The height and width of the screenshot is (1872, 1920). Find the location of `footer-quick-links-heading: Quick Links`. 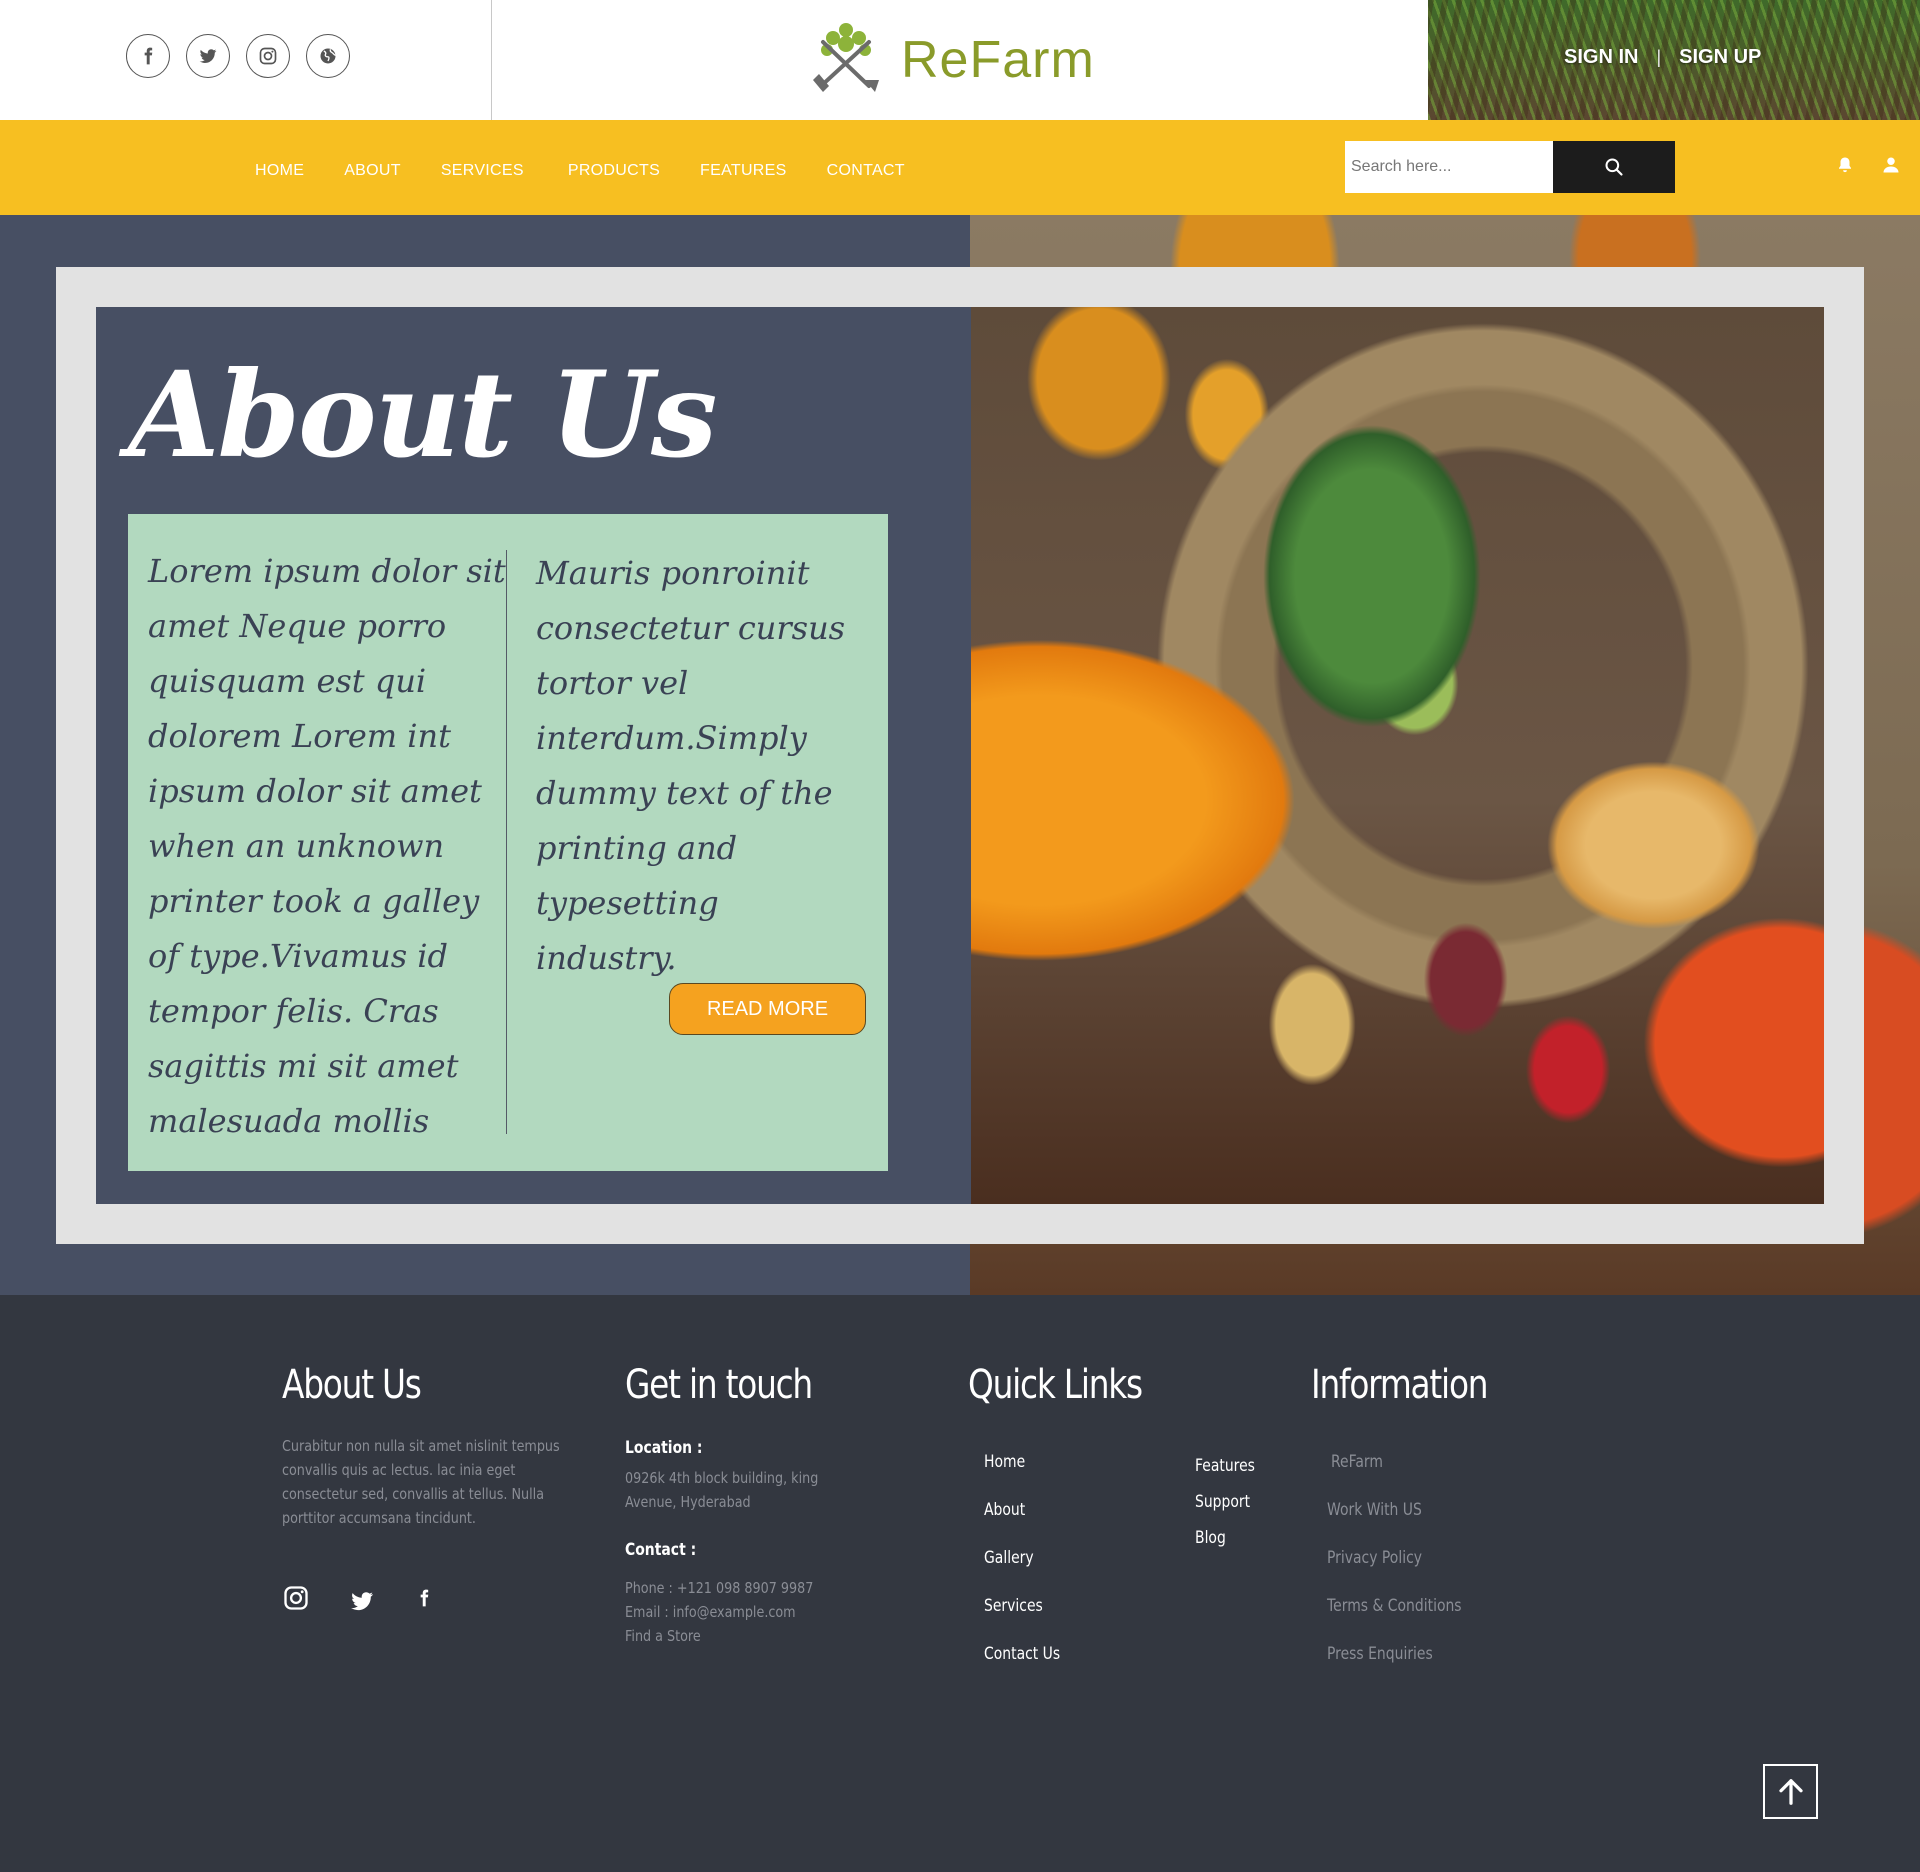

footer-quick-links-heading: Quick Links is located at coordinates (1055, 1385).